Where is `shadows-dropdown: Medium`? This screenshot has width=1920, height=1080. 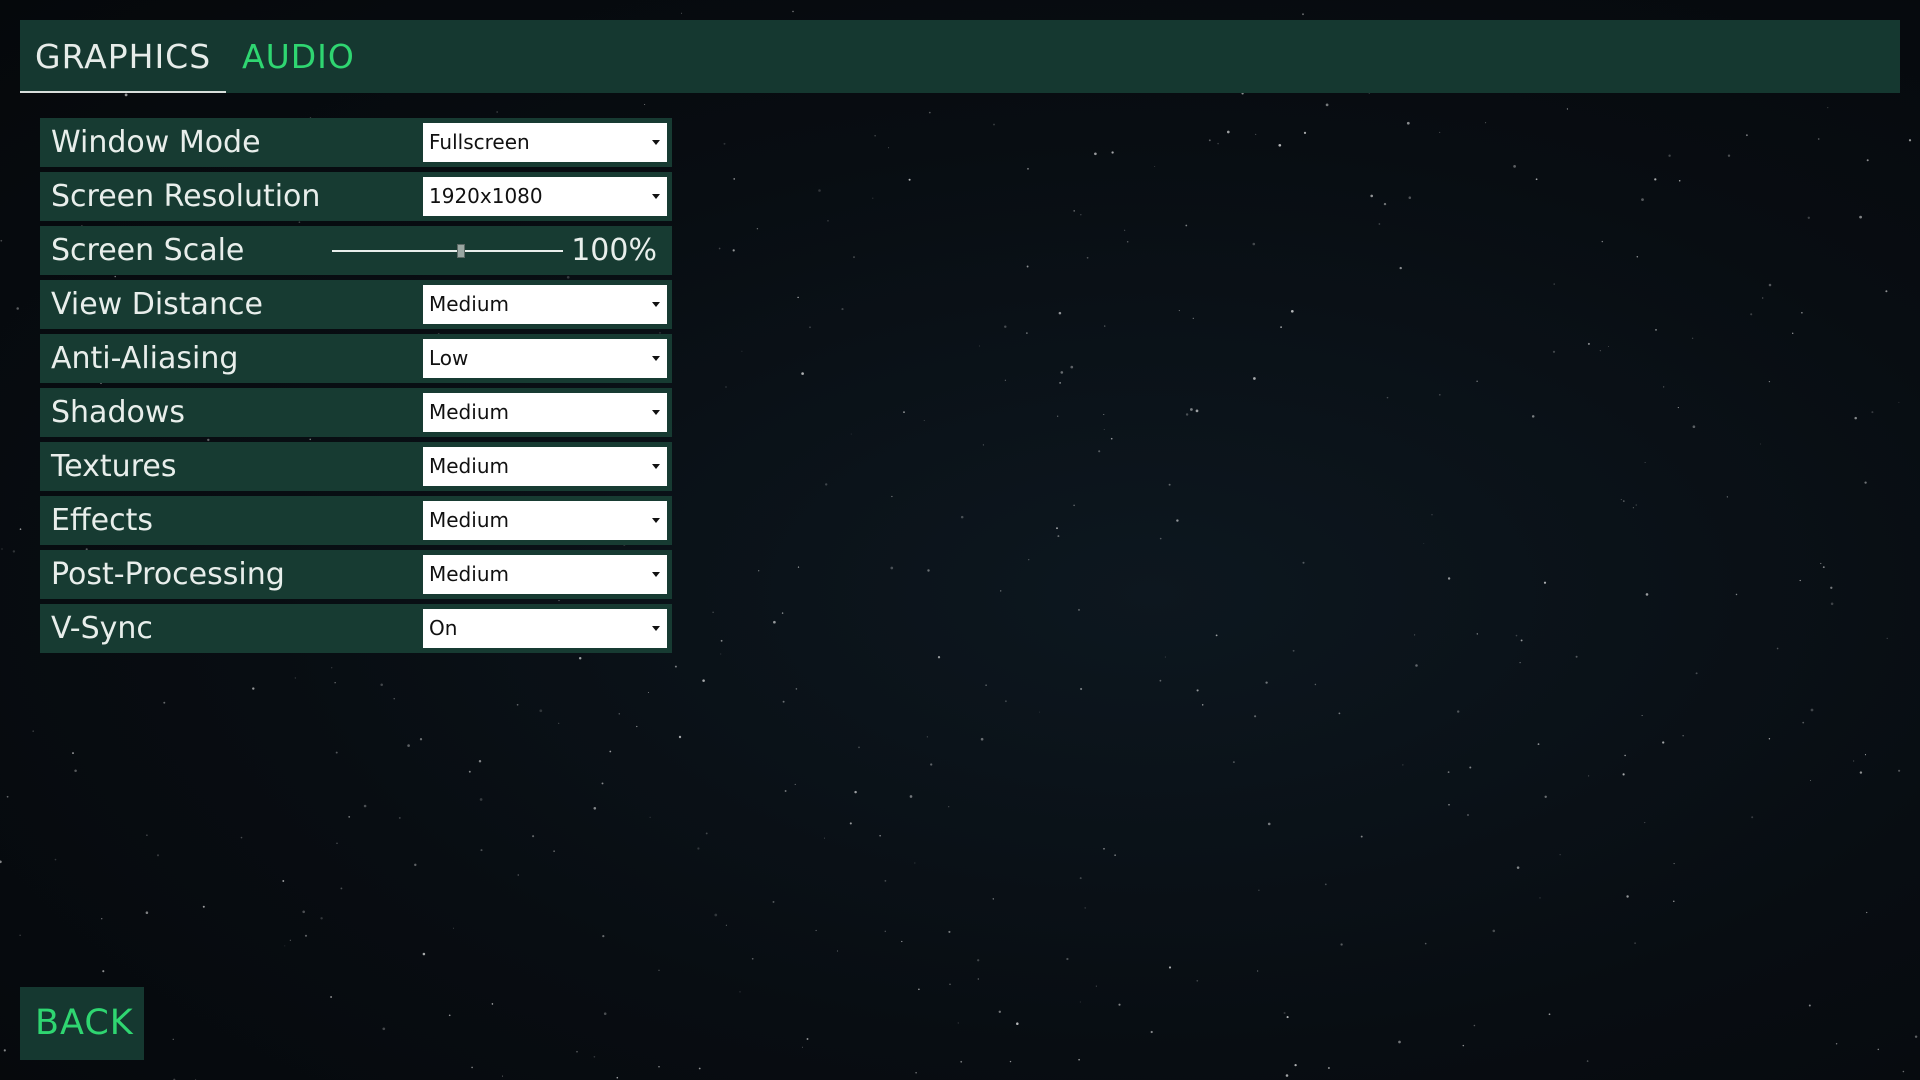 shadows-dropdown: Medium is located at coordinates (545, 412).